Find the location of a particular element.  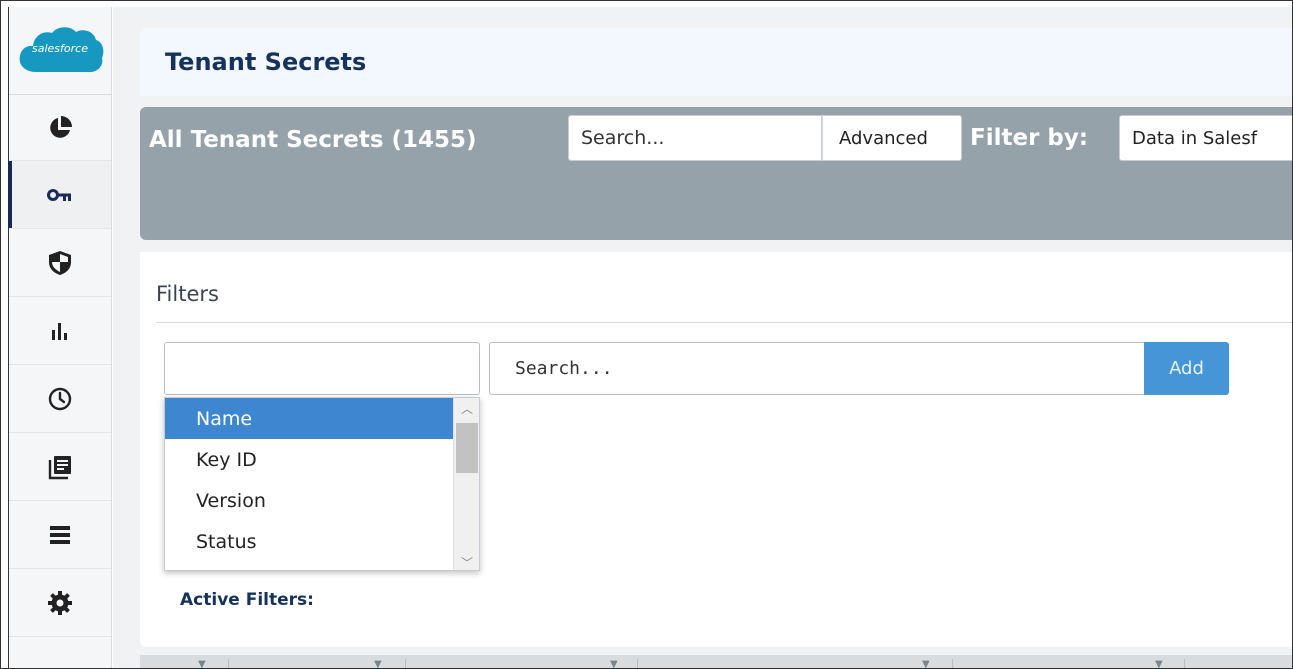

sidebar-item-resources is located at coordinates (60, 535).